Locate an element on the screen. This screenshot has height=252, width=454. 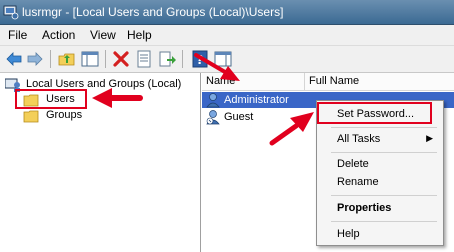
annotation-arrow-name-column is located at coordinates (210, 63).